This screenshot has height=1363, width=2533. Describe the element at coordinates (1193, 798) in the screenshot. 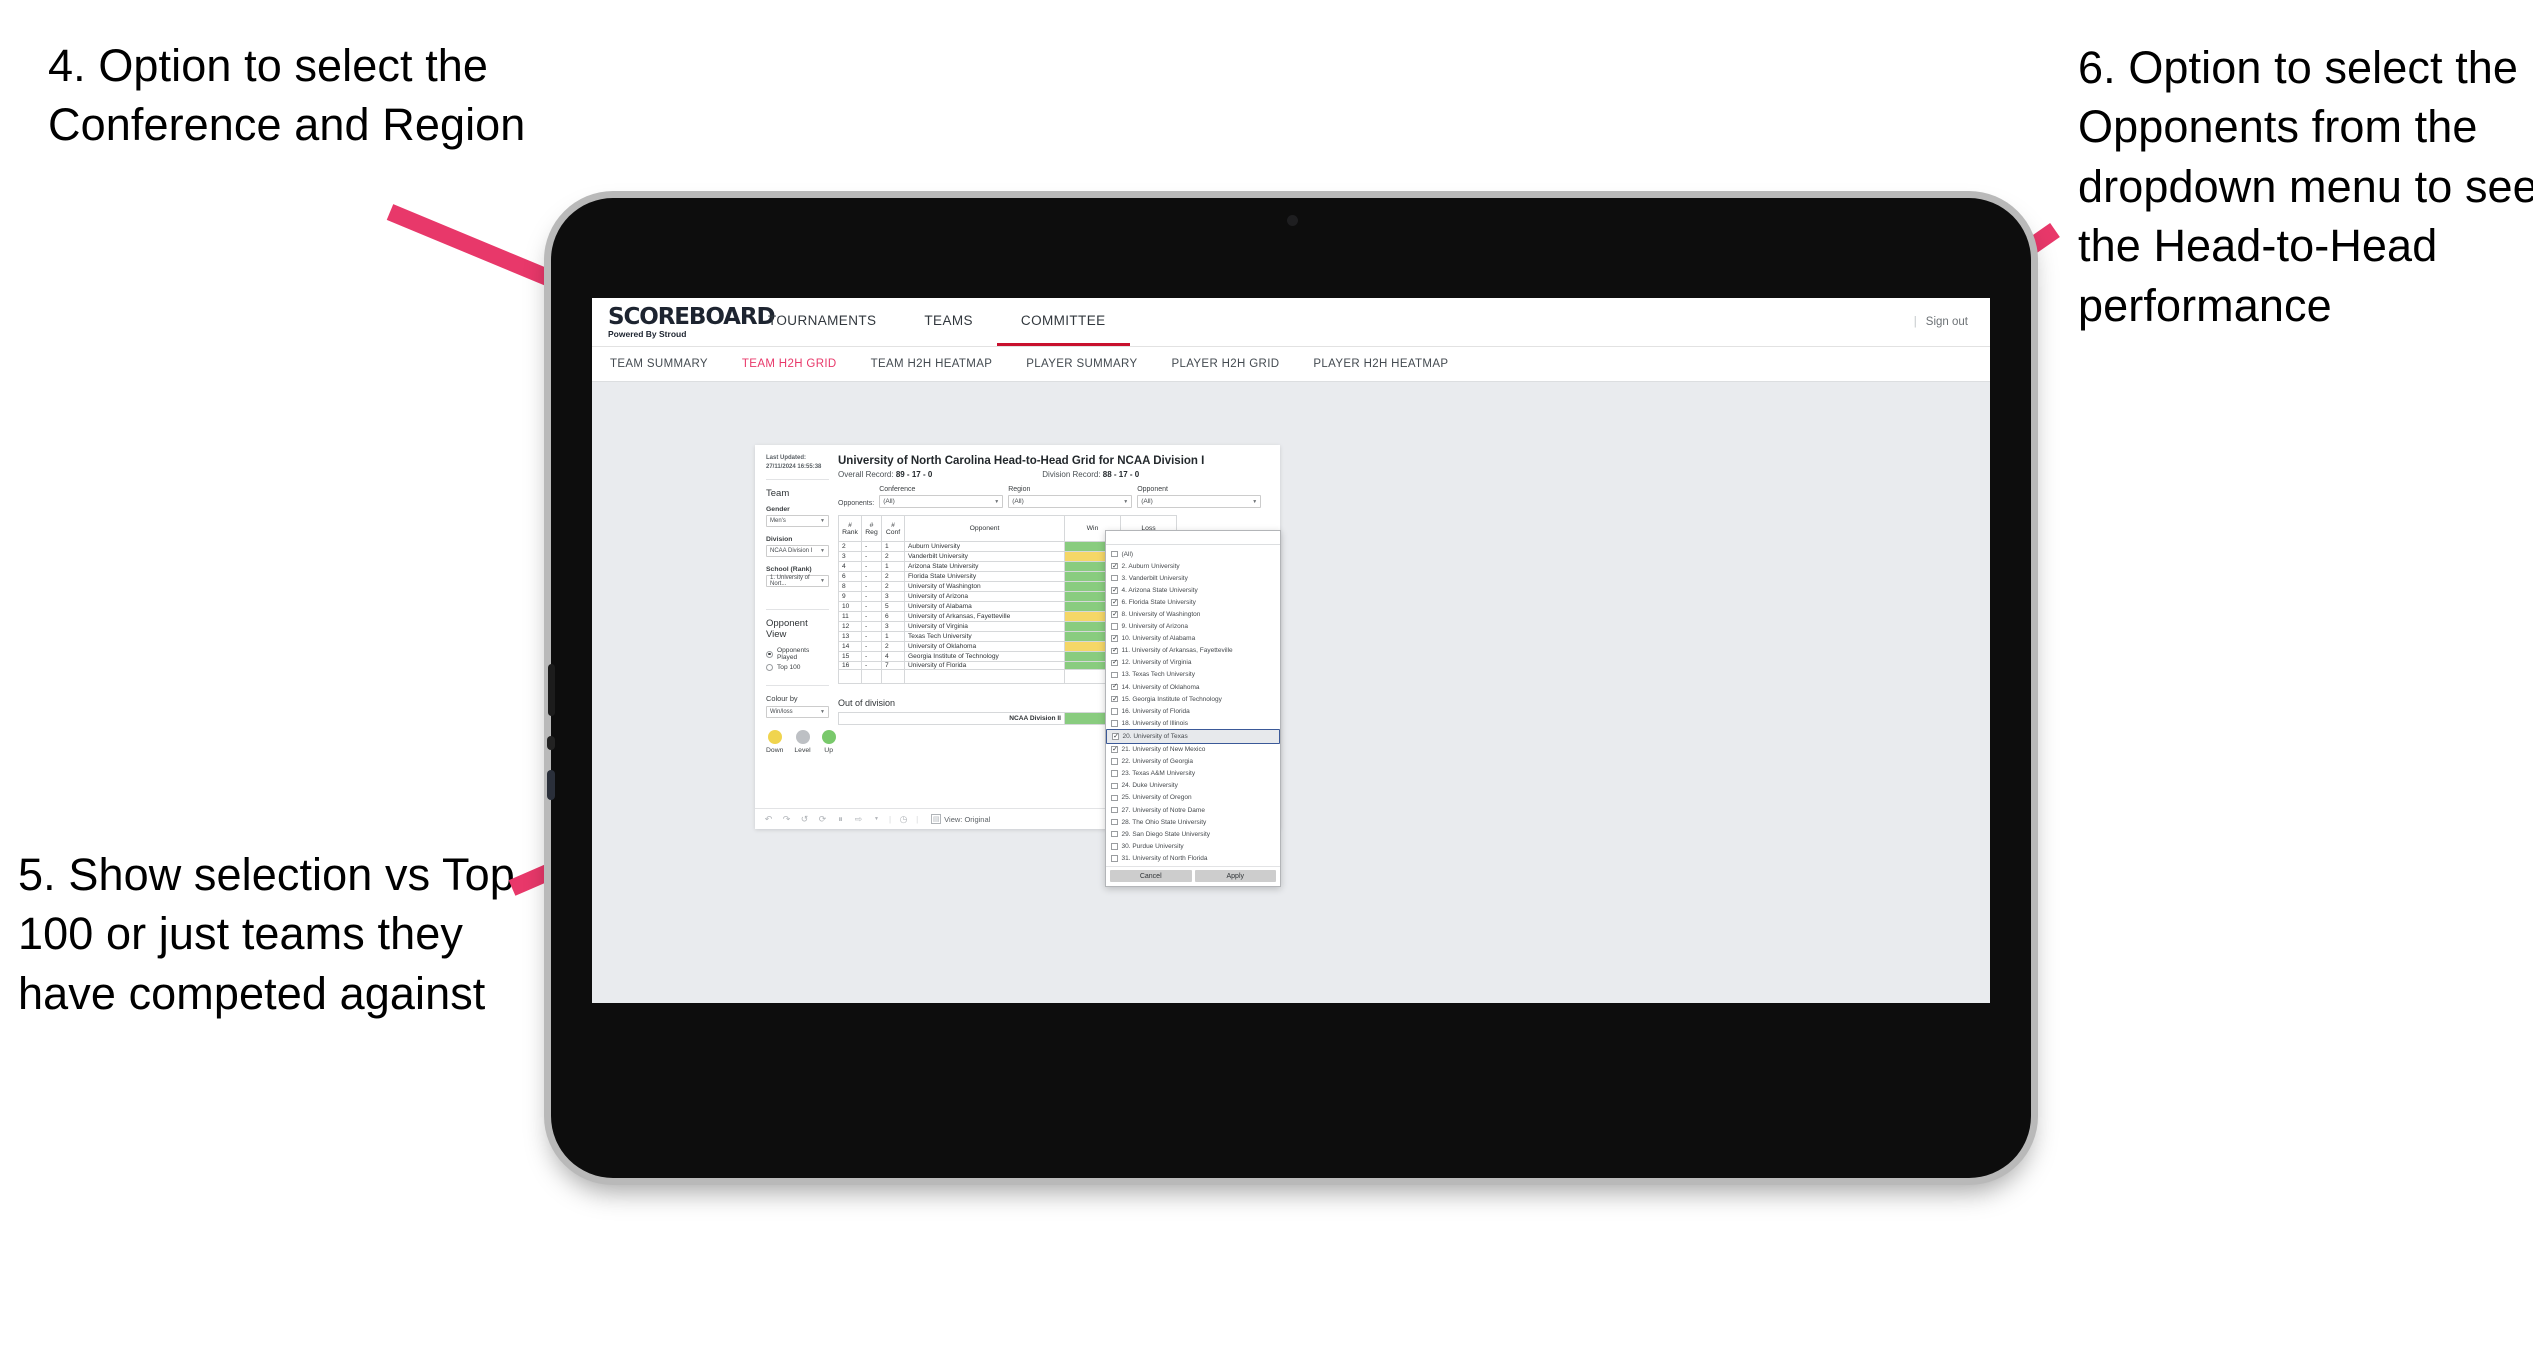

I see `dropdown-item: 25. University of Oregon` at that location.